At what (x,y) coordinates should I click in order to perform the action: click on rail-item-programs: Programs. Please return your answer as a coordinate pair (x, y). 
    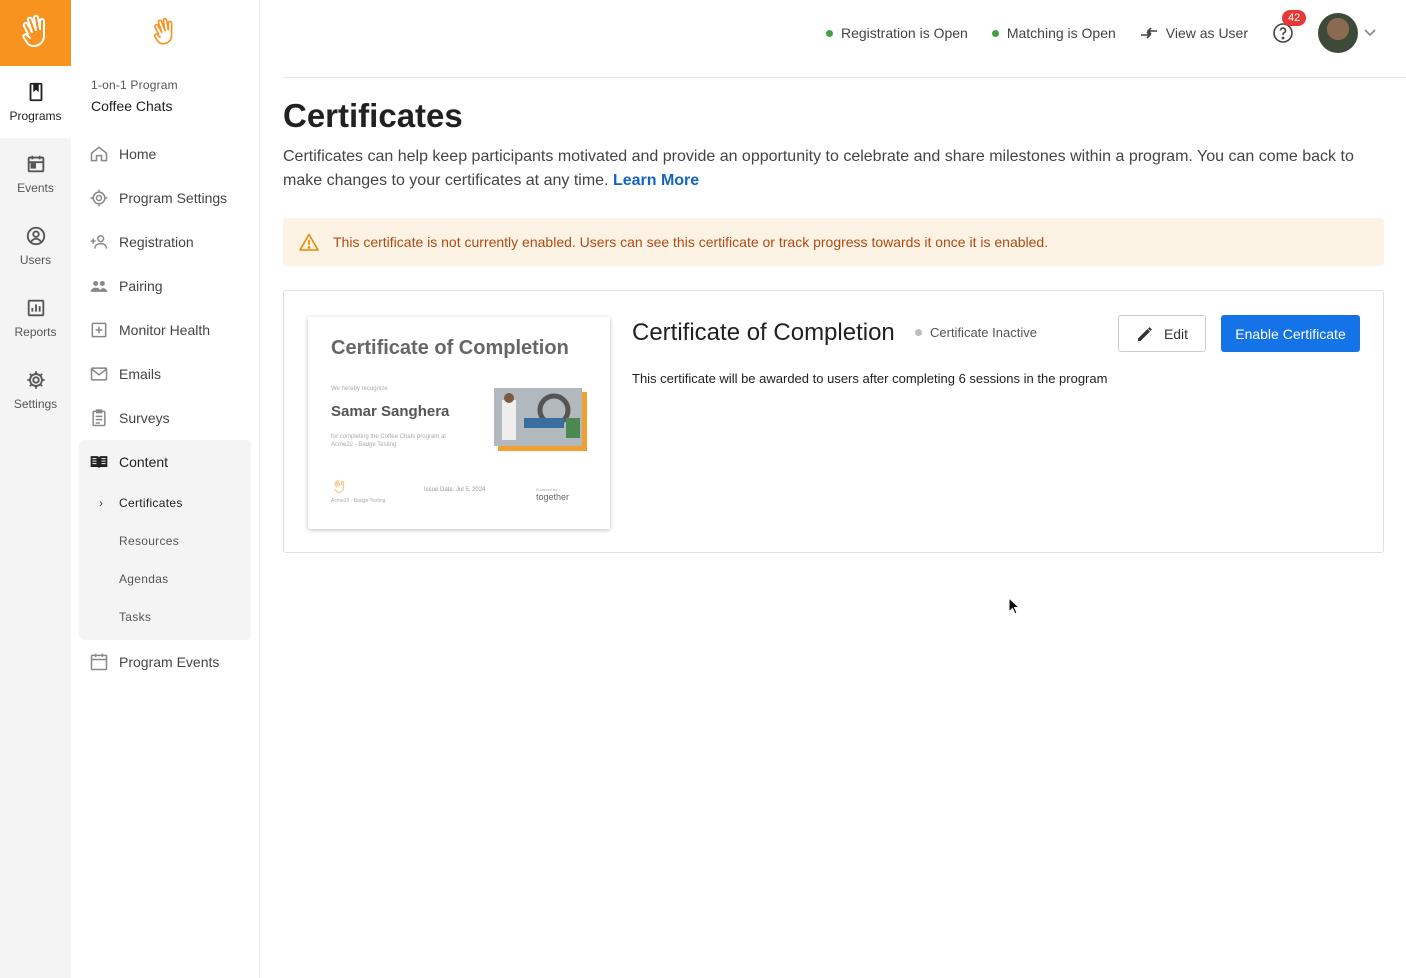
    Looking at the image, I should click on (35, 102).